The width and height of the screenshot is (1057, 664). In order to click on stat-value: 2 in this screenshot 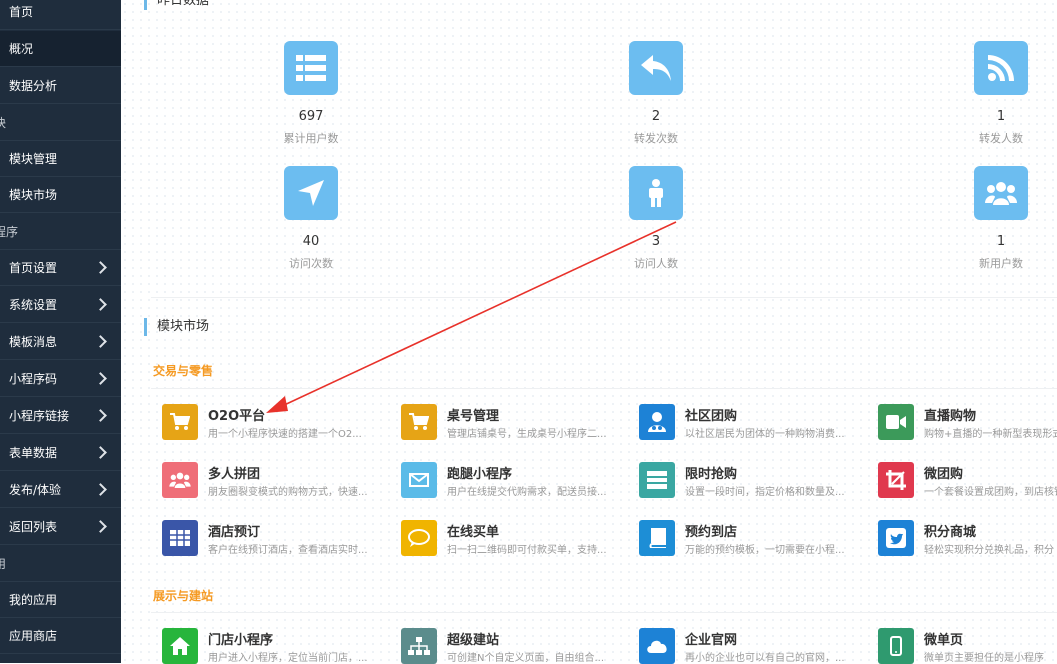, I will do `click(656, 116)`.